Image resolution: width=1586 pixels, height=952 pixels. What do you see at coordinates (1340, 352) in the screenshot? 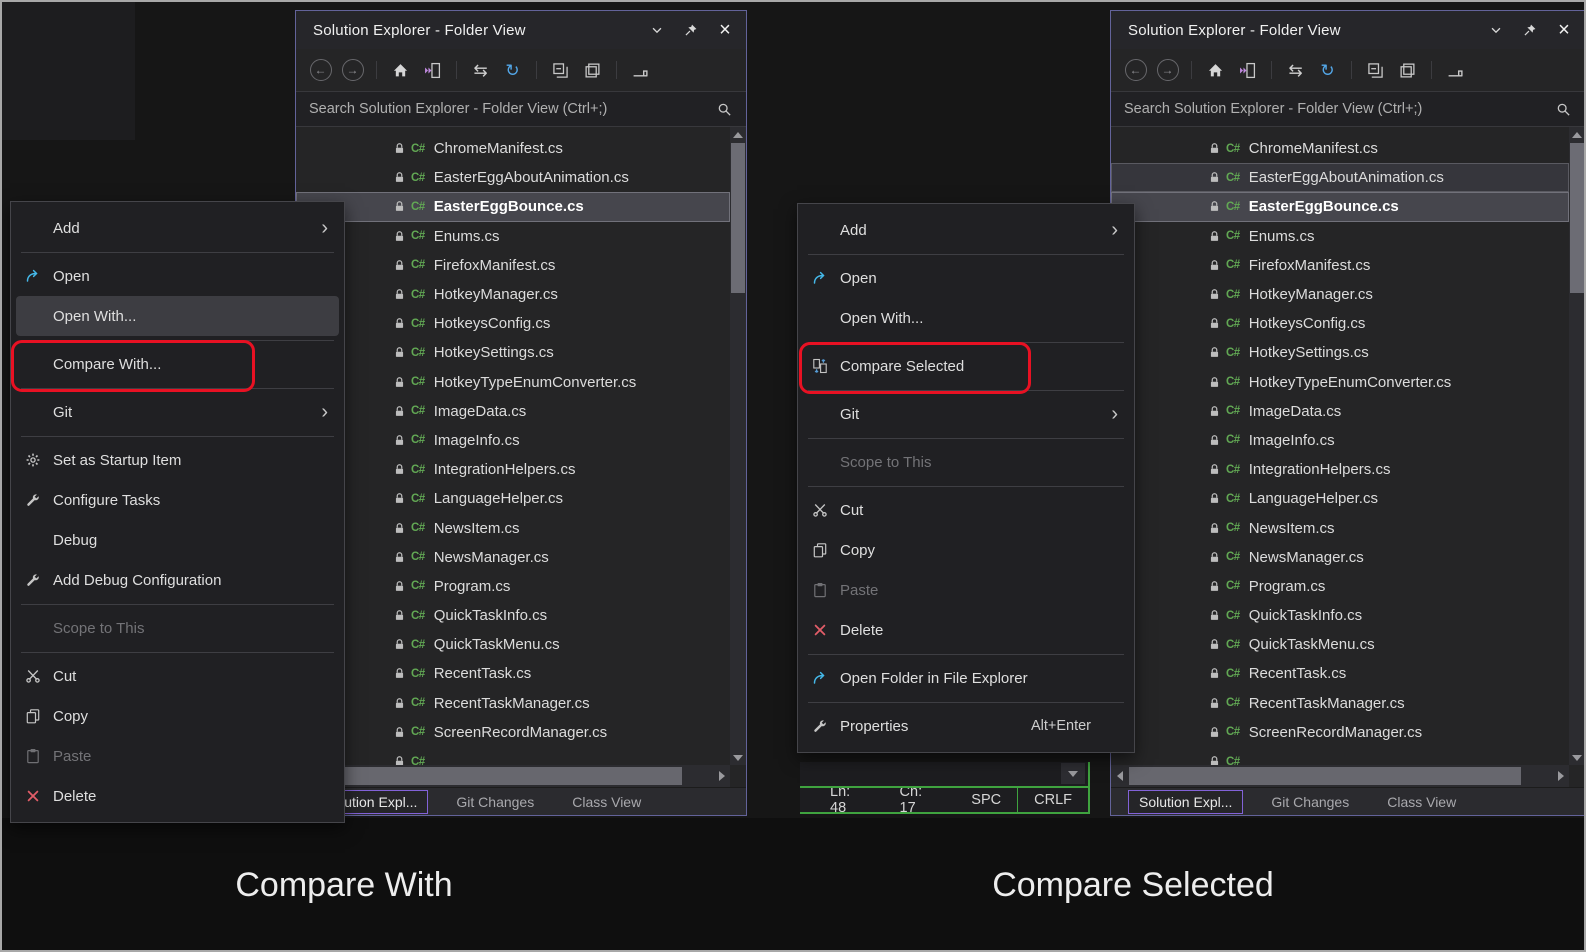
I see `file-row: C# HotkeySettings.cs` at bounding box center [1340, 352].